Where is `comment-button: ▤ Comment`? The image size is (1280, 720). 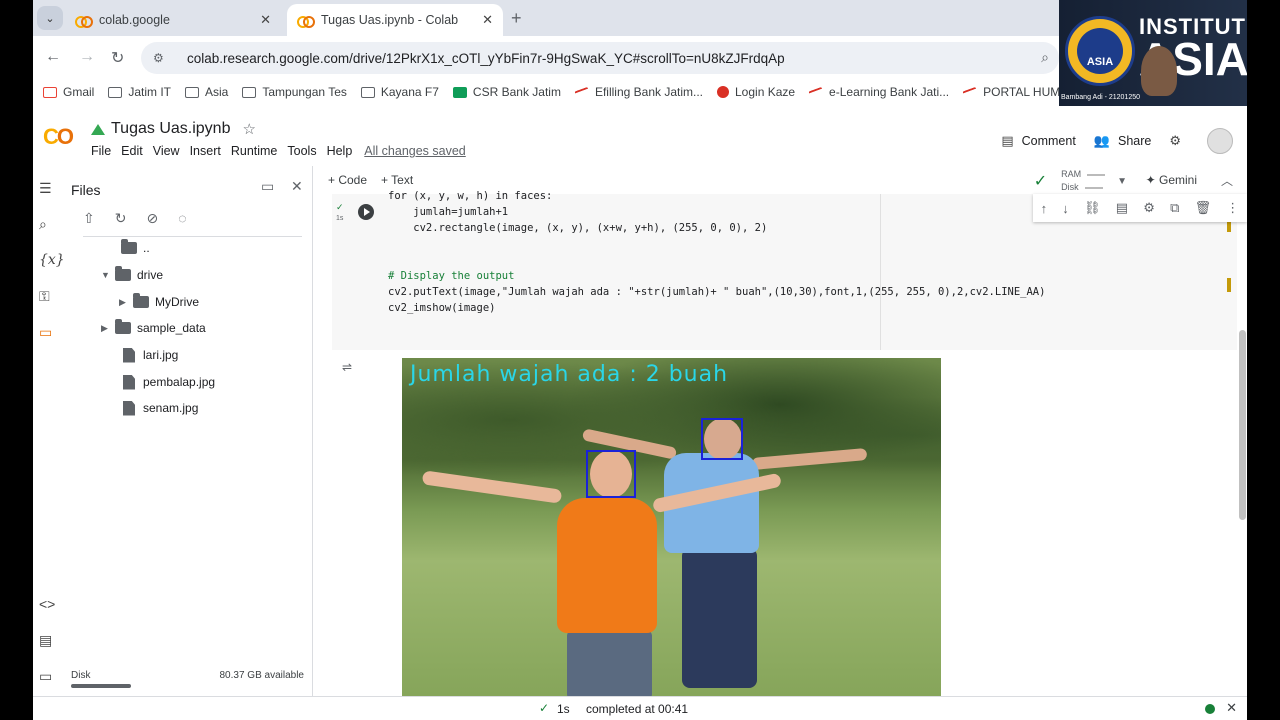 comment-button: ▤ Comment is located at coordinates (1038, 141).